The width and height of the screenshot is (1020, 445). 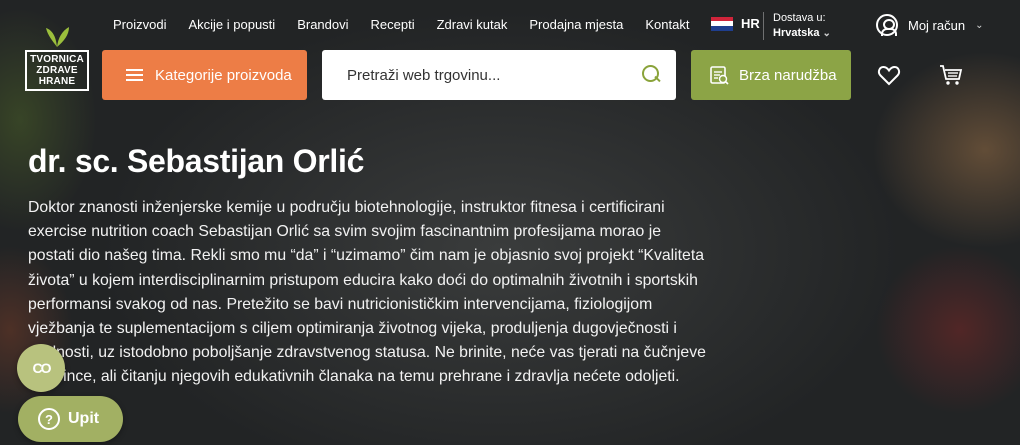 I want to click on quick-order-label: Brza narudžba, so click(x=788, y=75).